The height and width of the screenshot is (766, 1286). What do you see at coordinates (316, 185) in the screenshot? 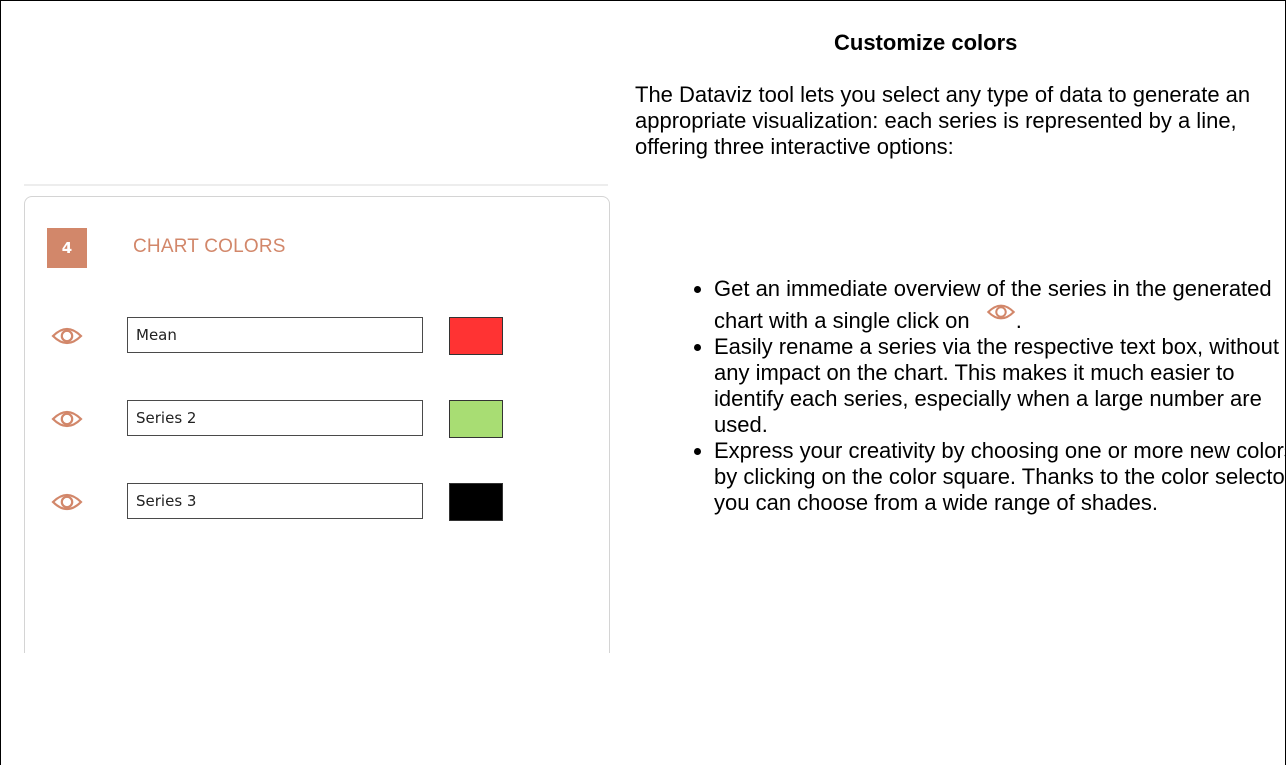
I see `panel-top-divider` at bounding box center [316, 185].